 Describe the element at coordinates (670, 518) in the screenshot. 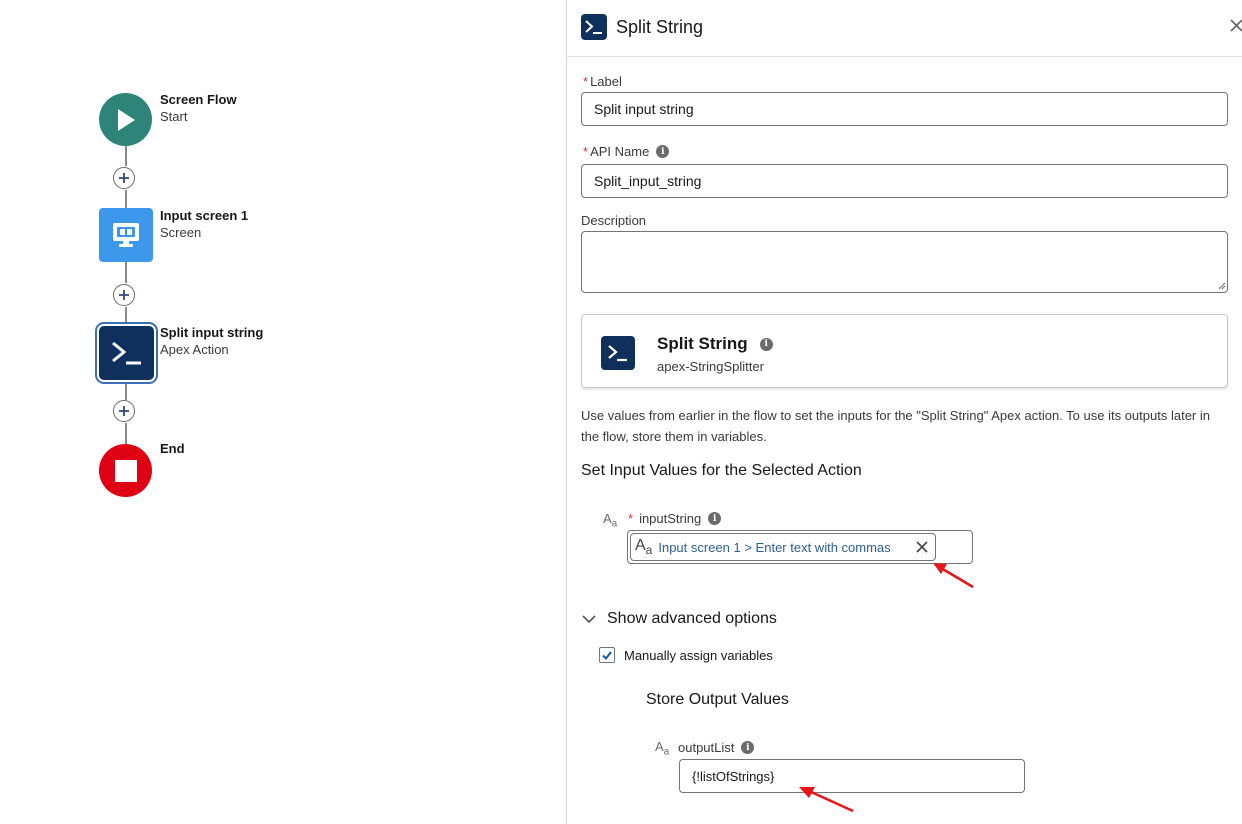

I see `label-text: inputString` at that location.